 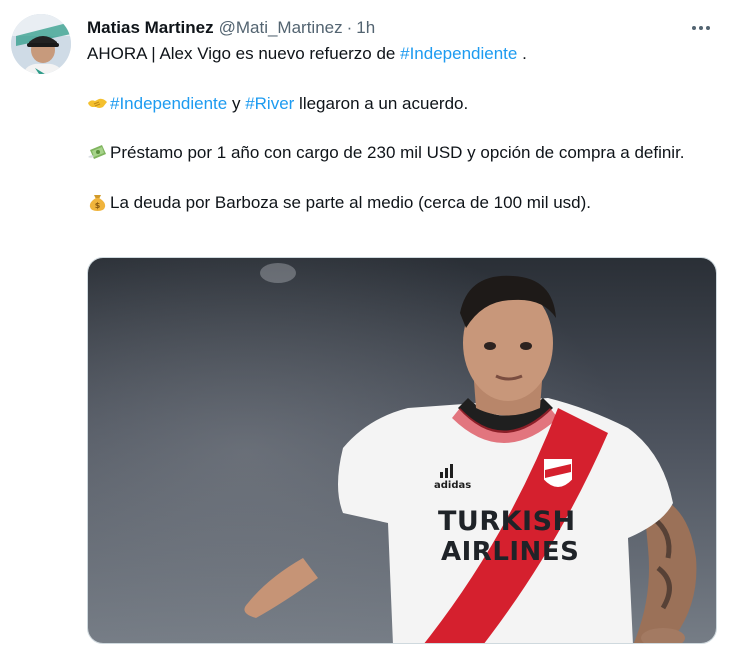 What do you see at coordinates (244, 53) in the screenshot?
I see `line1-text: AHORA | Alex Vigo es nuevo refuerzo de` at bounding box center [244, 53].